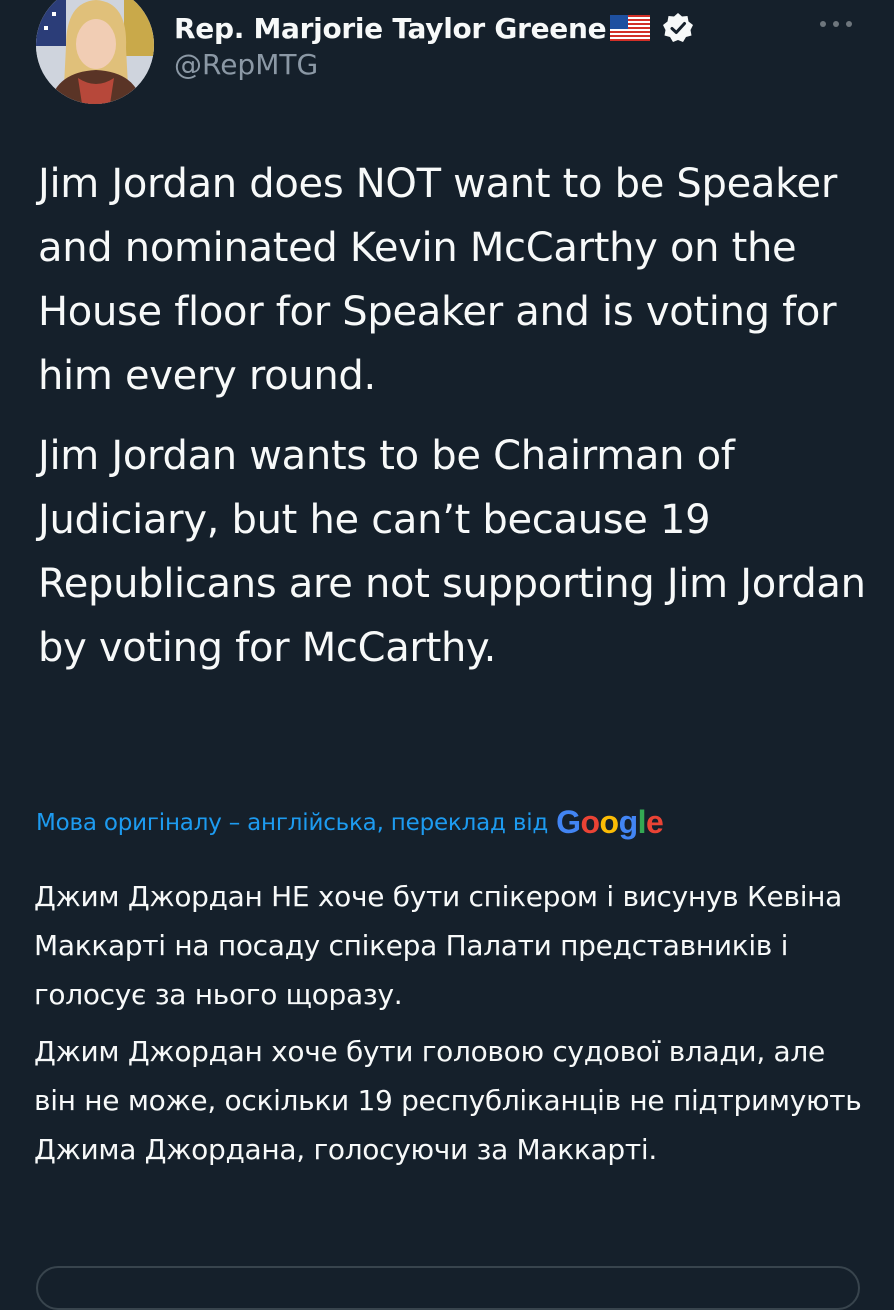 This screenshot has height=1310, width=894. I want to click on google-logo: Google, so click(610, 822).